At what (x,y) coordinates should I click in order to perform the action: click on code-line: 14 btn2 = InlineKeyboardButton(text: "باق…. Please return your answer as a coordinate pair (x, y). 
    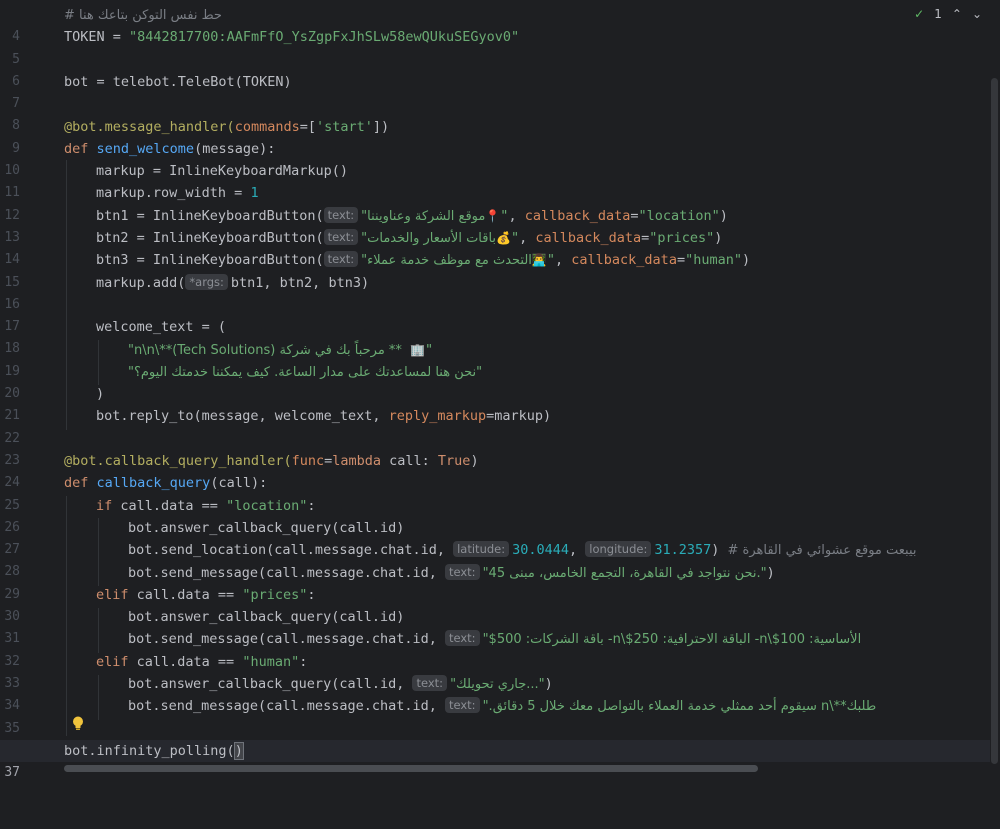
    Looking at the image, I should click on (495, 247).